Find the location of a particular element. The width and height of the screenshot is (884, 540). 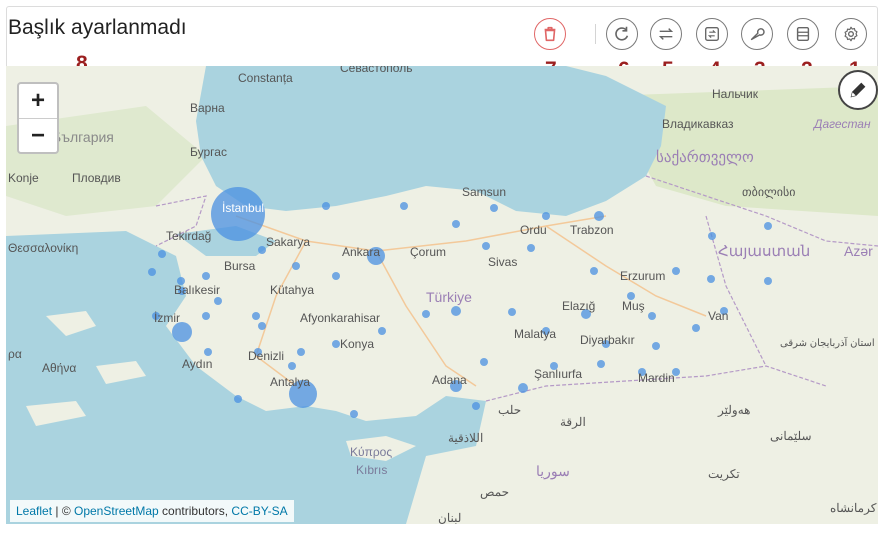

label-ra: ρα is located at coordinates (15, 354).